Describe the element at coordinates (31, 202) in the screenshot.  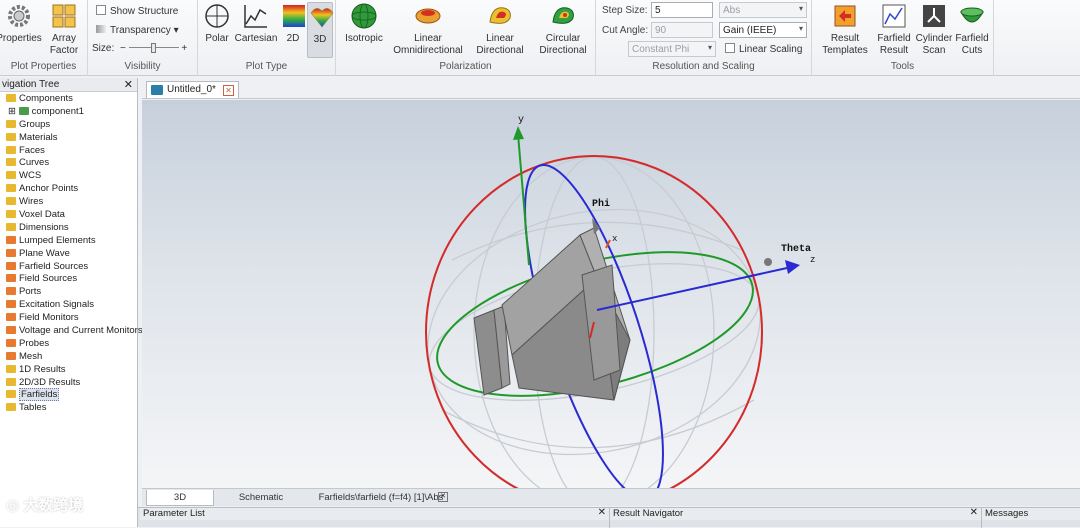
I see `tree-item-label: Wires` at that location.